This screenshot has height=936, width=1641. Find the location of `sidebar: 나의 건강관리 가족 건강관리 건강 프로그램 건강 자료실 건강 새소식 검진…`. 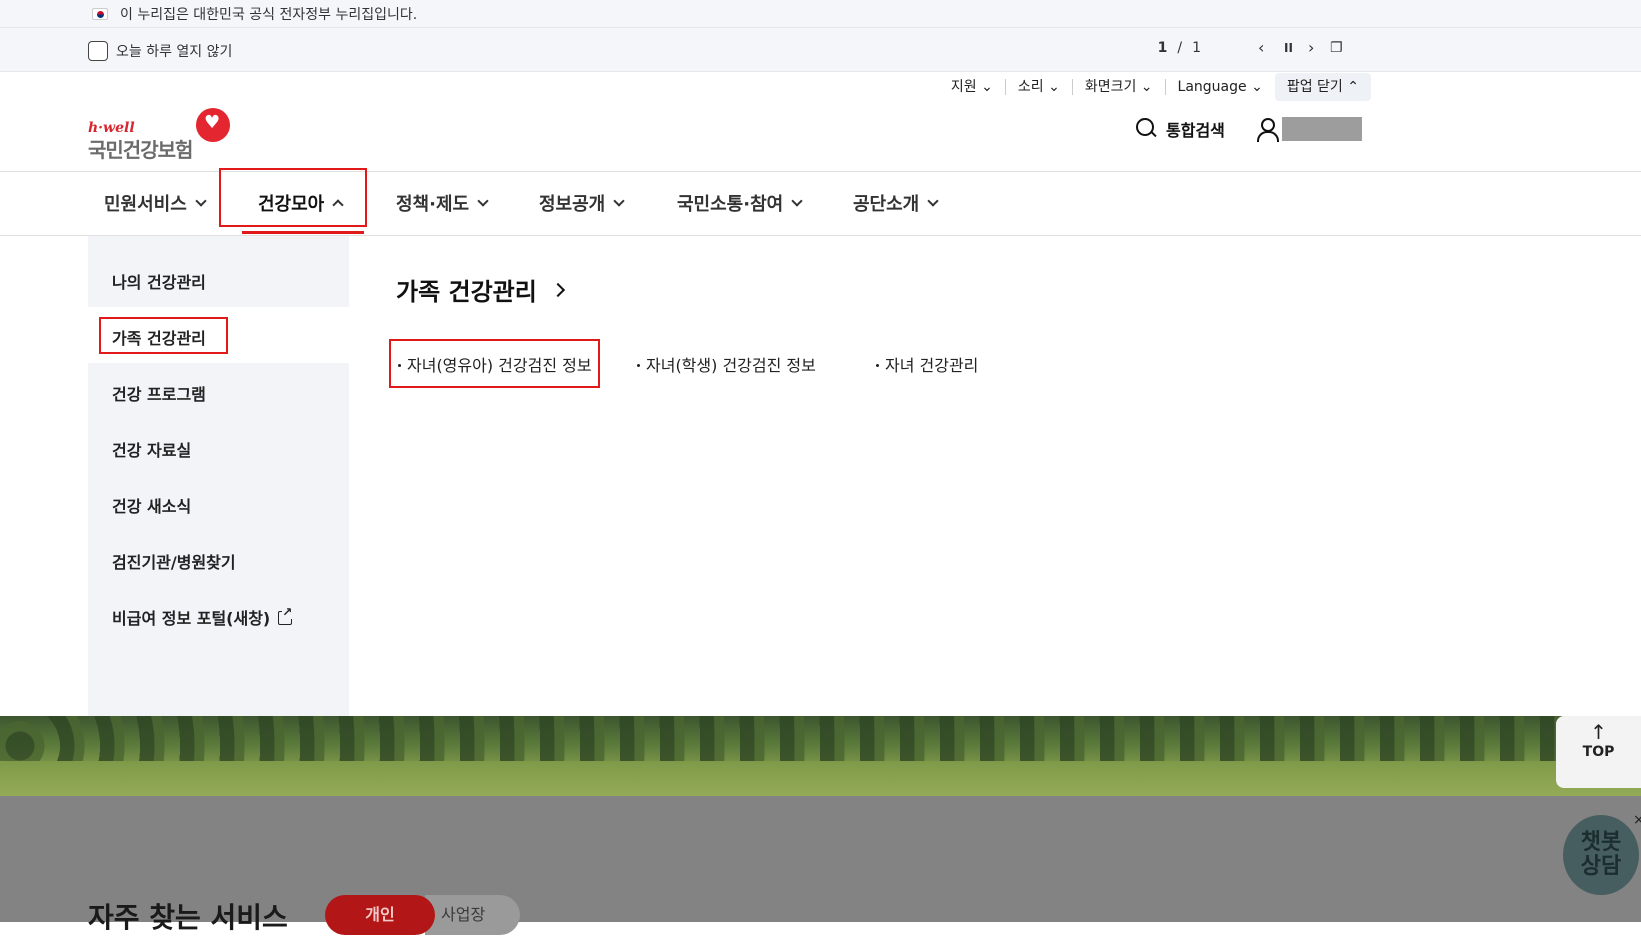

sidebar: 나의 건강관리 가족 건강관리 건강 프로그램 건강 자료실 건강 새소식 검진… is located at coordinates (218, 476).